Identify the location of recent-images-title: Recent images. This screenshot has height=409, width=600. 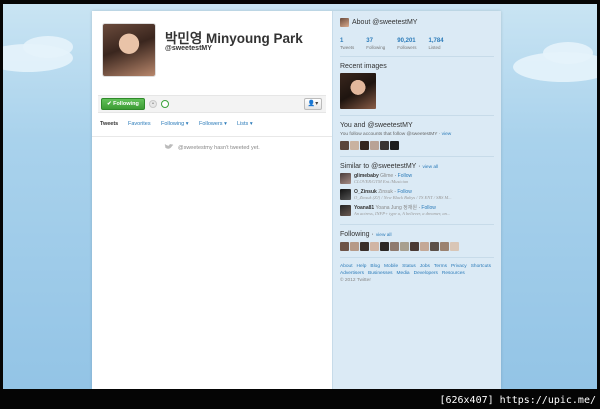
(363, 66).